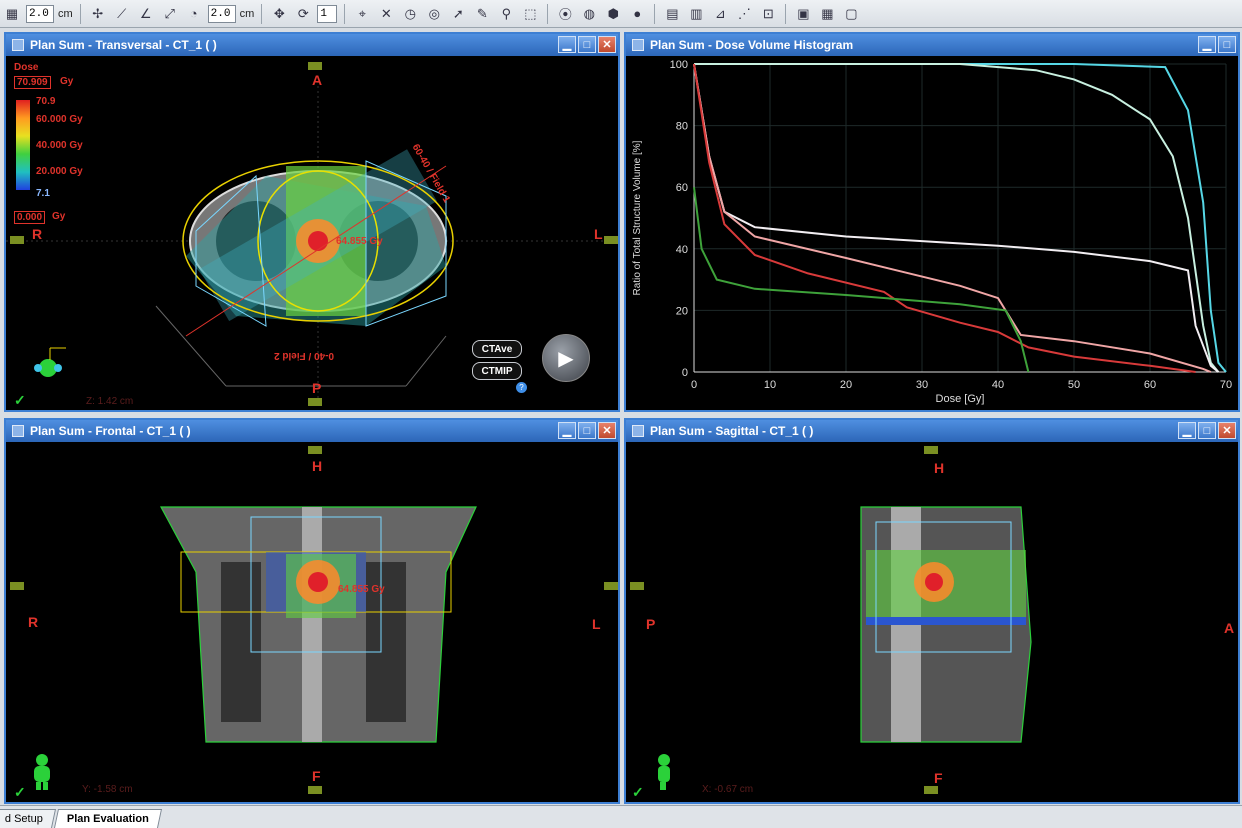 This screenshot has height=828, width=1242. Describe the element at coordinates (851, 14) in the screenshot. I see `view-icon-3: ▢` at that location.